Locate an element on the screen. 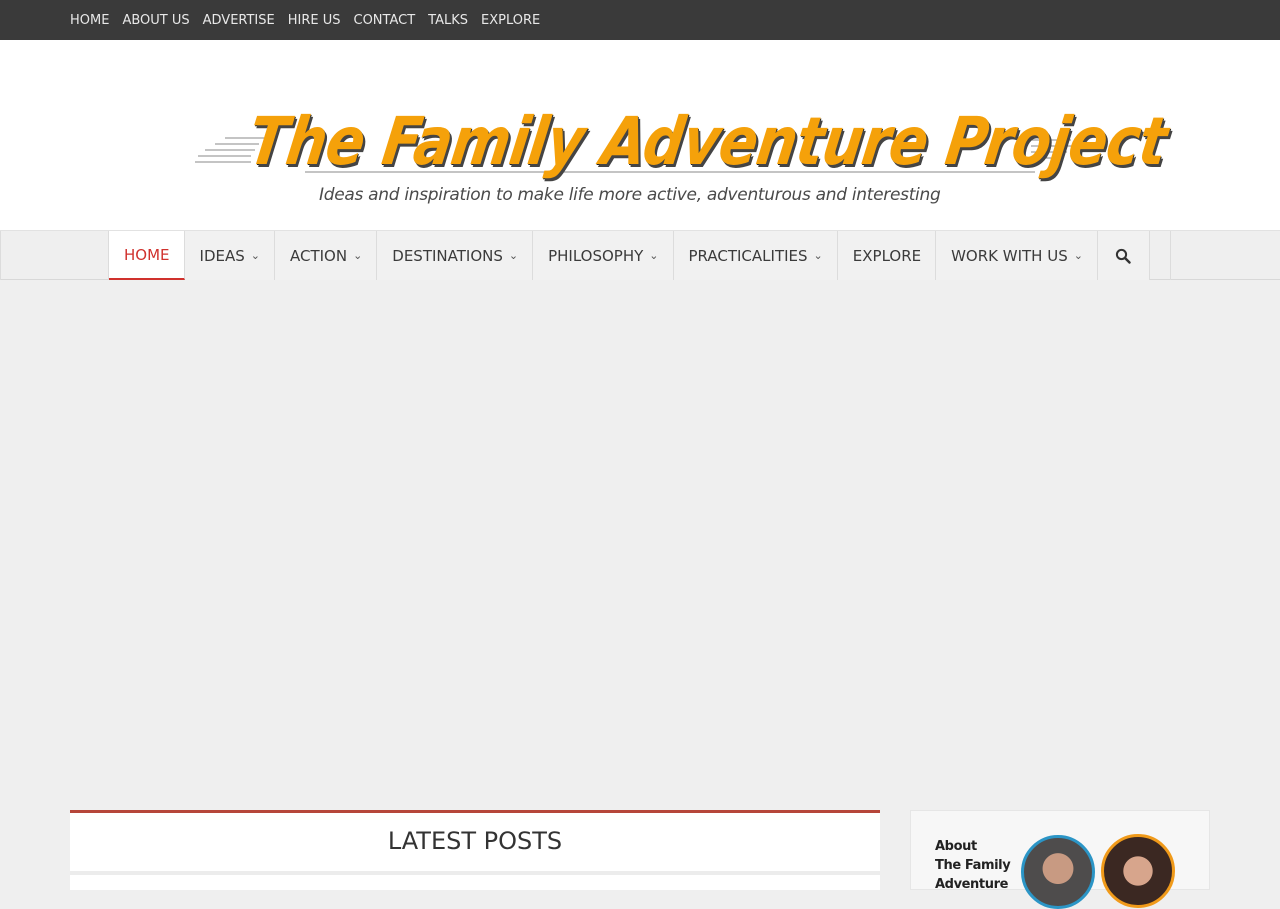 This screenshot has height=909, width=1280. nav-explore-label: EXPLORE is located at coordinates (887, 255).